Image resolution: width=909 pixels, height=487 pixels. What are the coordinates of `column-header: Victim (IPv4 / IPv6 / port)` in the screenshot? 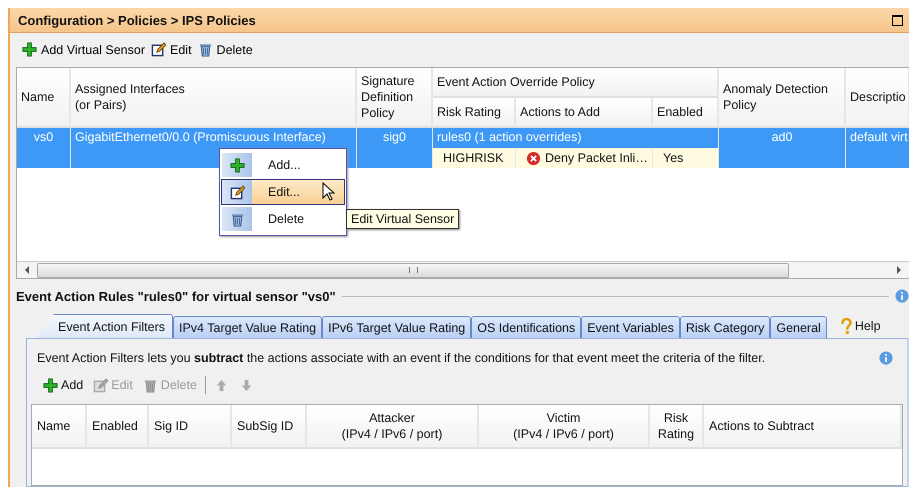 It's located at (564, 427).